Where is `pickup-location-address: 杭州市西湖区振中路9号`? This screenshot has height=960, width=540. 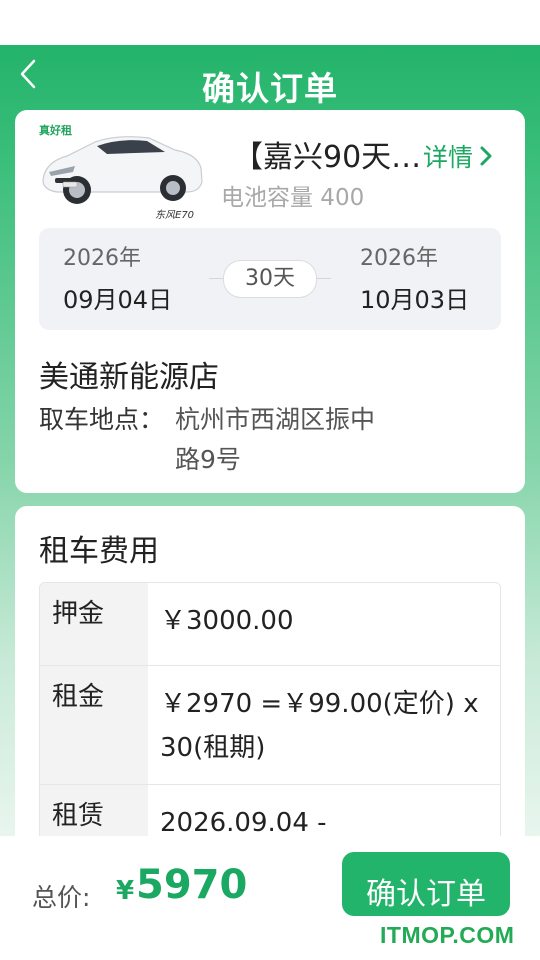 pickup-location-address: 杭州市西湖区振中路9号 is located at coordinates (275, 439).